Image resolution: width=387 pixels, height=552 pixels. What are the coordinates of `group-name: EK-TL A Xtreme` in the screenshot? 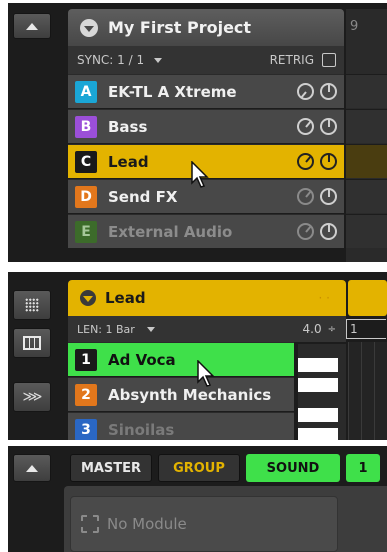 It's located at (172, 91).